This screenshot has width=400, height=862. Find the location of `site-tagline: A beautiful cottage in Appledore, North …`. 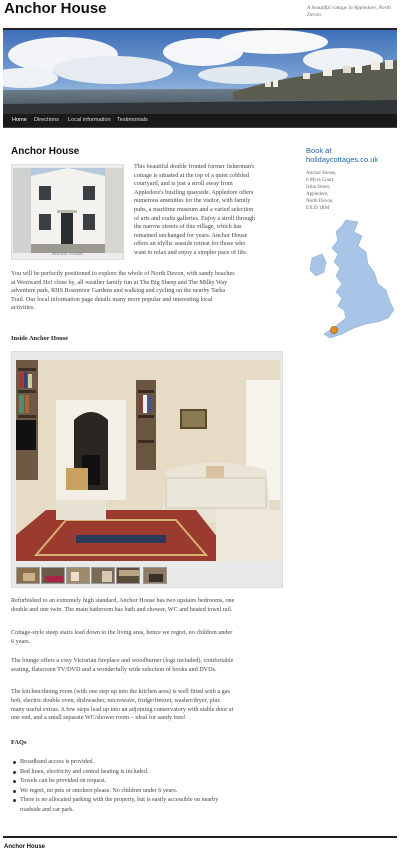

site-tagline: A beautiful cottage in Appledore, North … is located at coordinates (349, 11).